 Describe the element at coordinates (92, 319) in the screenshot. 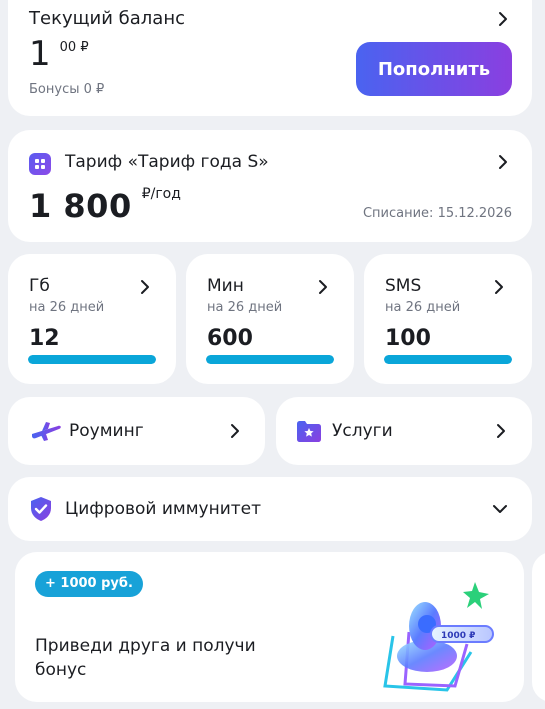

I see `counter-card-gb: Гб на 26 дней 12` at that location.